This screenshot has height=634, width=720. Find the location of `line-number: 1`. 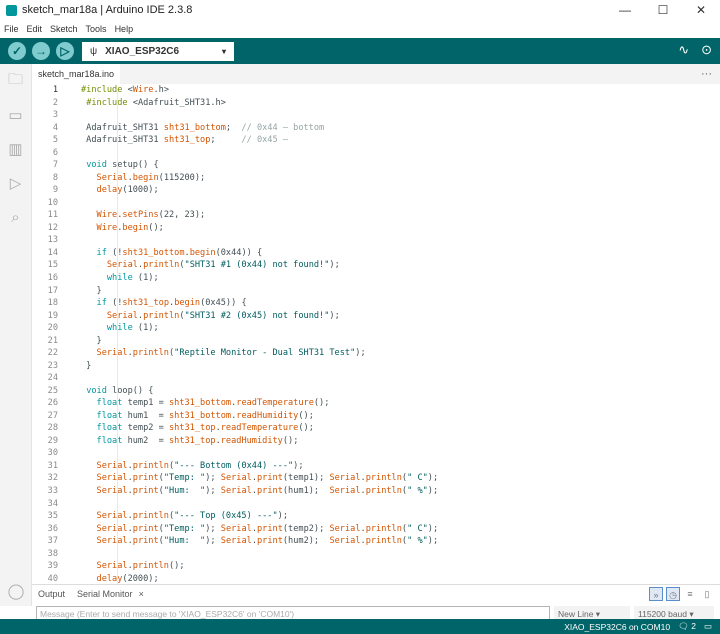

line-number: 1 is located at coordinates (55, 90).